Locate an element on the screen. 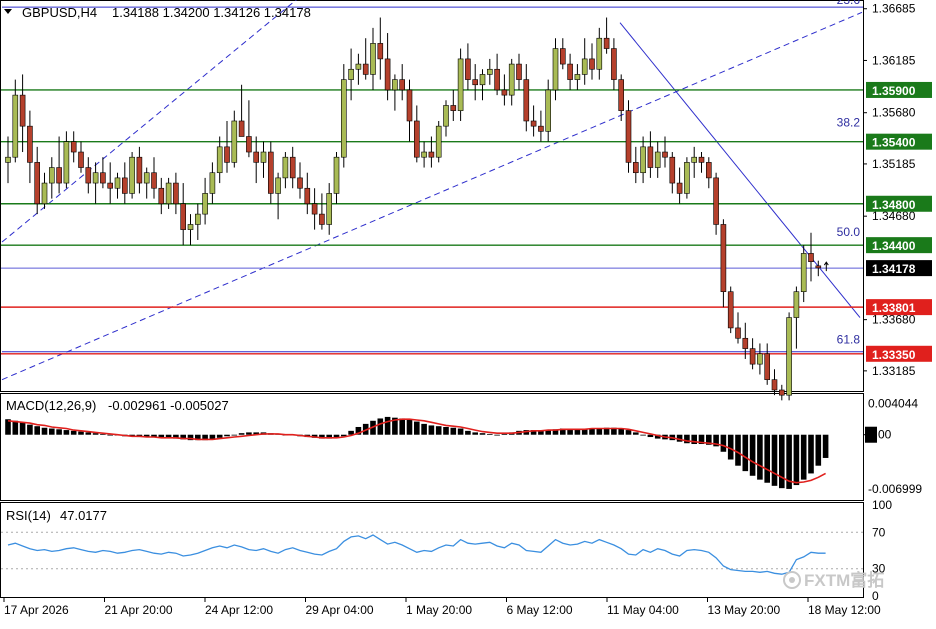 The width and height of the screenshot is (936, 629). fib-label: 23.6 is located at coordinates (849, 3).